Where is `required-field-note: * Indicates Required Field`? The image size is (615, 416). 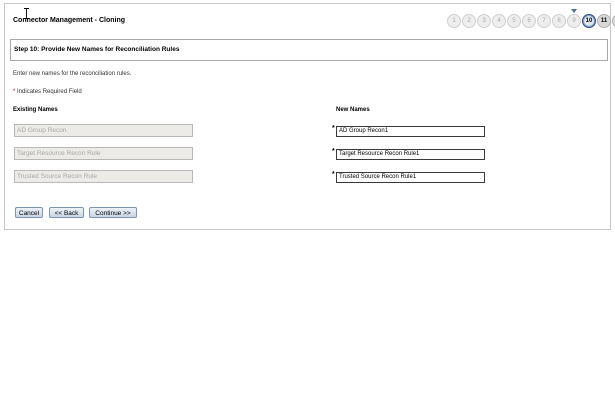 required-field-note: * Indicates Required Field is located at coordinates (47, 92).